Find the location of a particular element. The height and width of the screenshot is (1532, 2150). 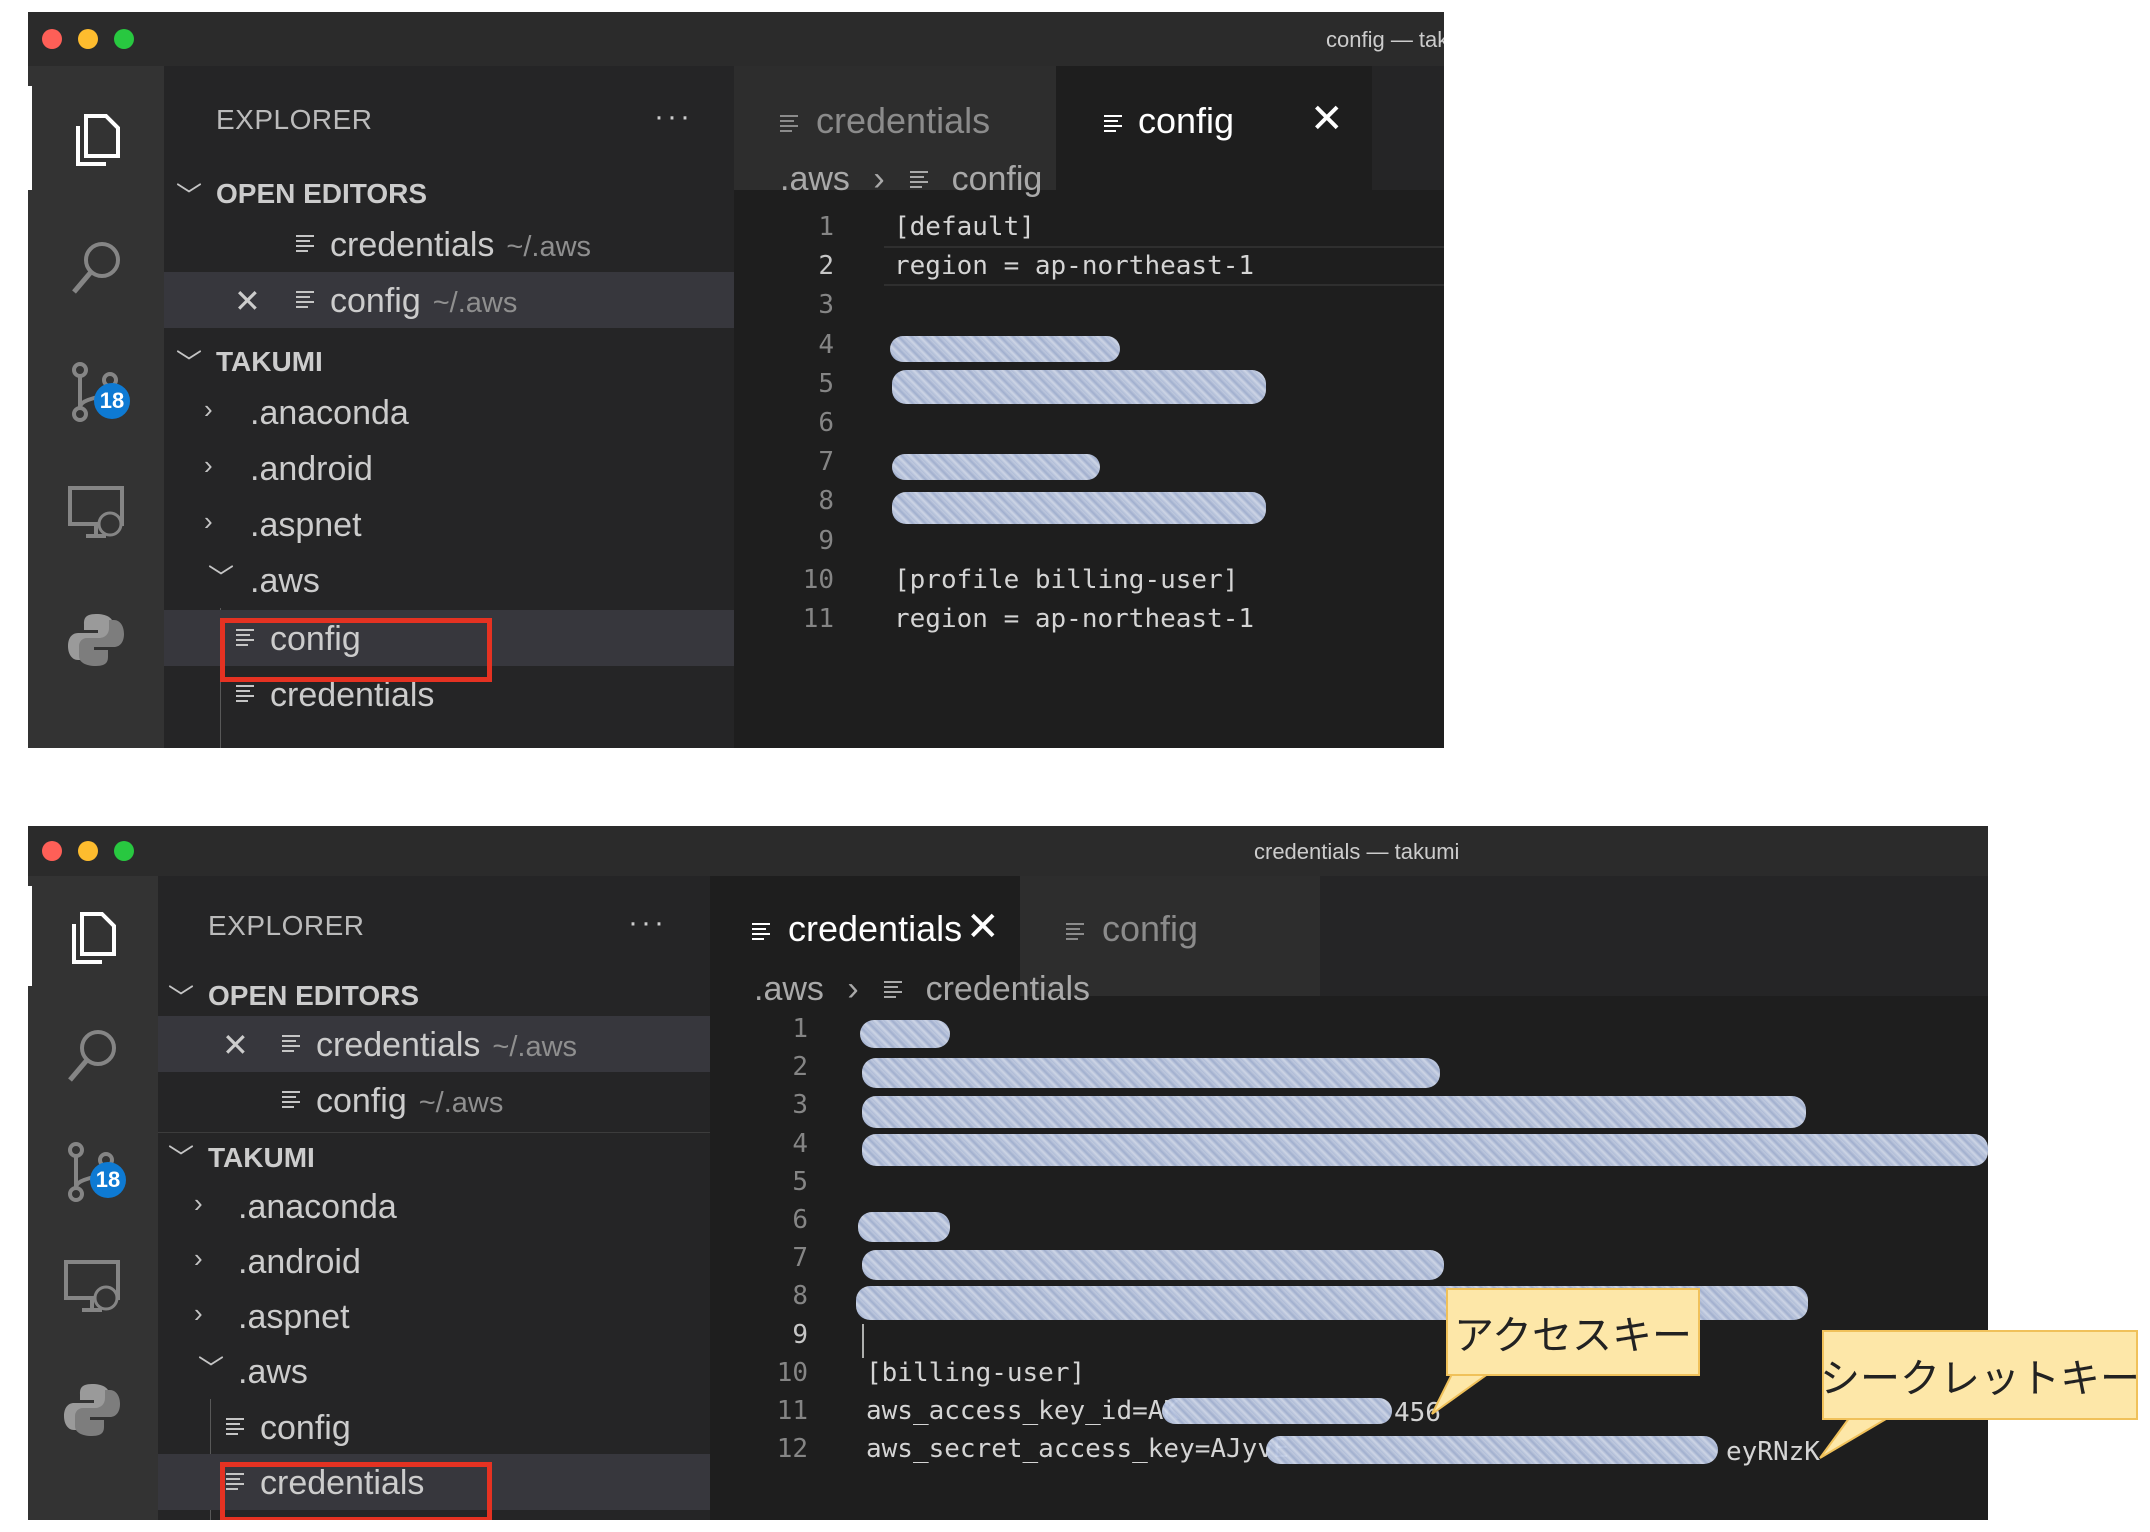

breadcrumb: .aws › config is located at coordinates (911, 179).